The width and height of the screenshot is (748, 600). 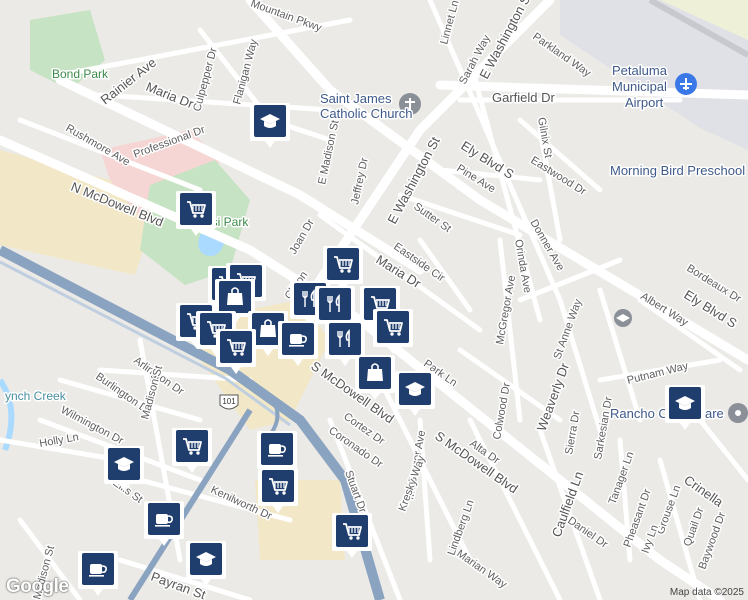 I want to click on church-label: Catholic Church, so click(x=366, y=113).